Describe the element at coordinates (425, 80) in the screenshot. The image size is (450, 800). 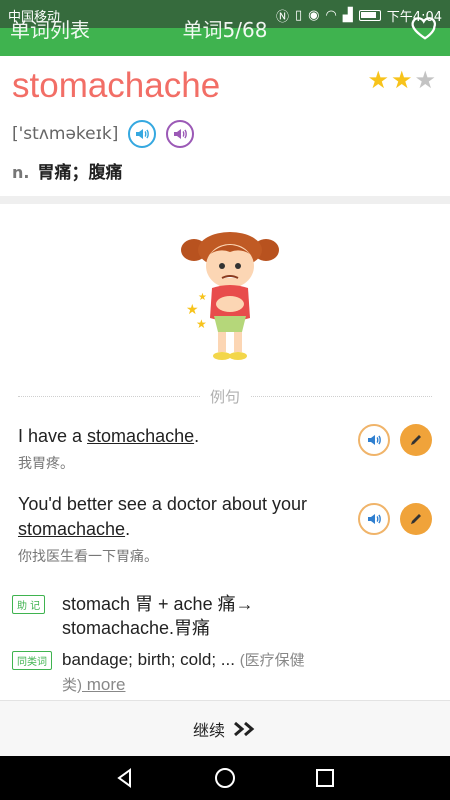
I see `star-empty-icon: ★` at that location.